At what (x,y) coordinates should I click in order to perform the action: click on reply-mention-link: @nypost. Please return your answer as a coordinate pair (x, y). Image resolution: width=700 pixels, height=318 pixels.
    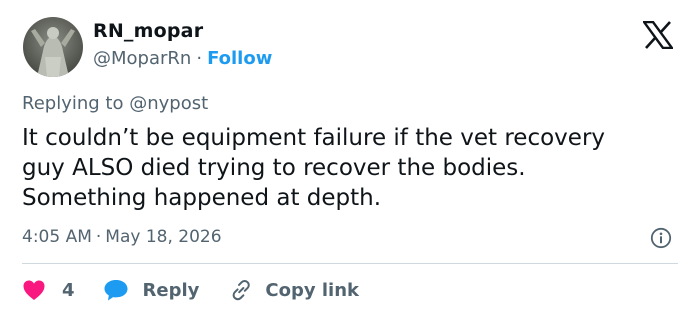
    Looking at the image, I should click on (168, 103).